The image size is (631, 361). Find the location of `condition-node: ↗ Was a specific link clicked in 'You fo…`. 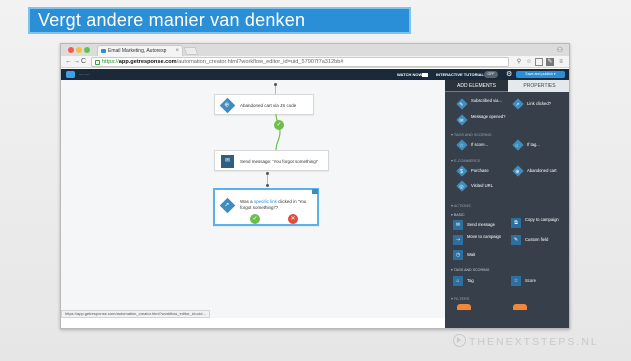

condition-node: ↗ Was a specific link clicked in 'You fo… is located at coordinates (266, 207).